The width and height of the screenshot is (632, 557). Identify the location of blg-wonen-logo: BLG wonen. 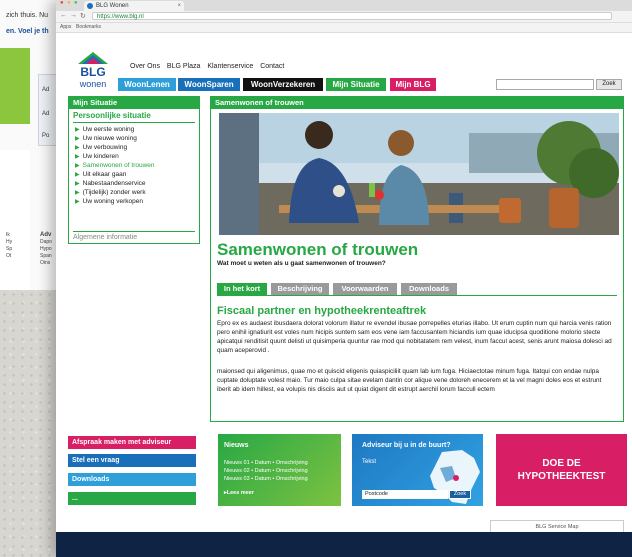
(93, 70).